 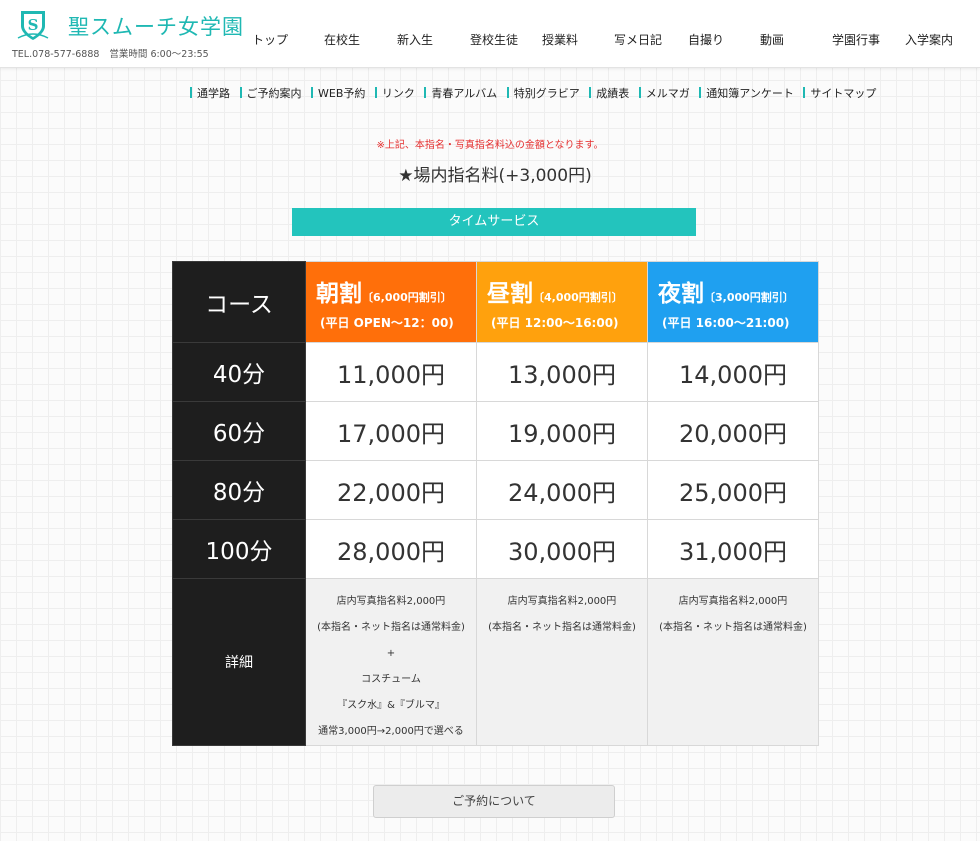 What do you see at coordinates (667, 93) in the screenshot?
I see `subnav-label: メルマガ` at bounding box center [667, 93].